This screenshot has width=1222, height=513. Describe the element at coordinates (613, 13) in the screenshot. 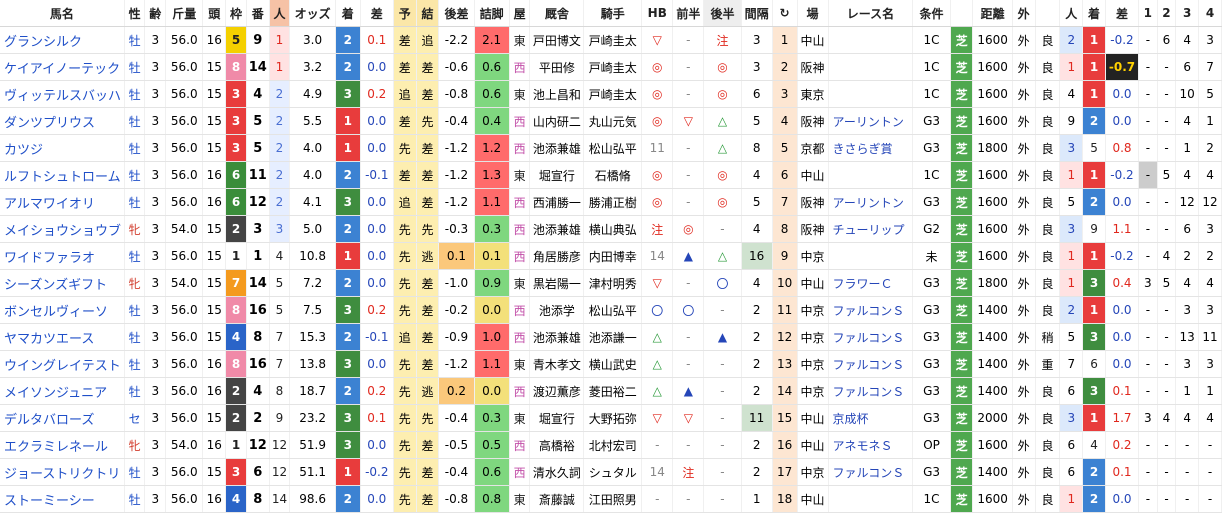

I see `column-header: 騎手` at that location.